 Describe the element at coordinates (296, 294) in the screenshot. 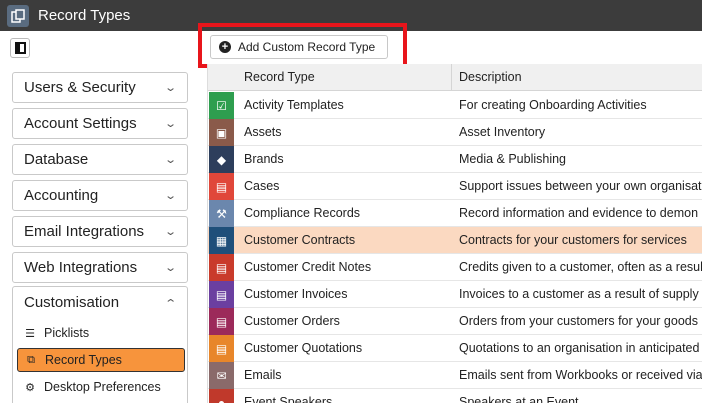

I see `record-type-cell: Customer Invoices` at that location.